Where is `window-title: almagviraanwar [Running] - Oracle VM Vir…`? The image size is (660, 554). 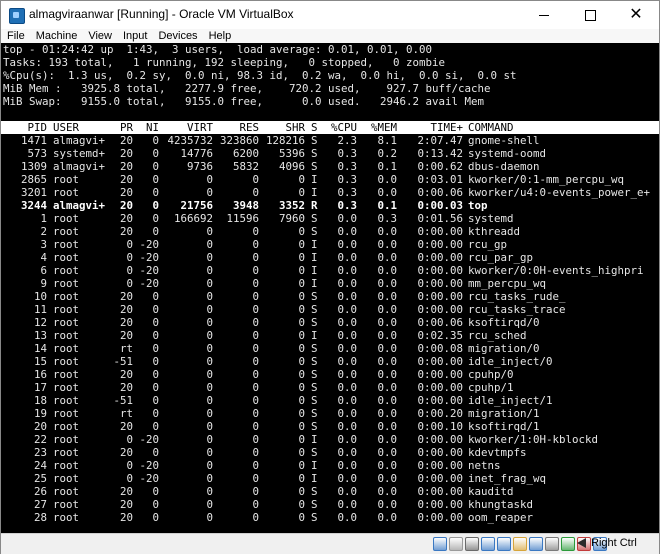 window-title: almagviraanwar [Running] - Oracle VM Vir… is located at coordinates (161, 14).